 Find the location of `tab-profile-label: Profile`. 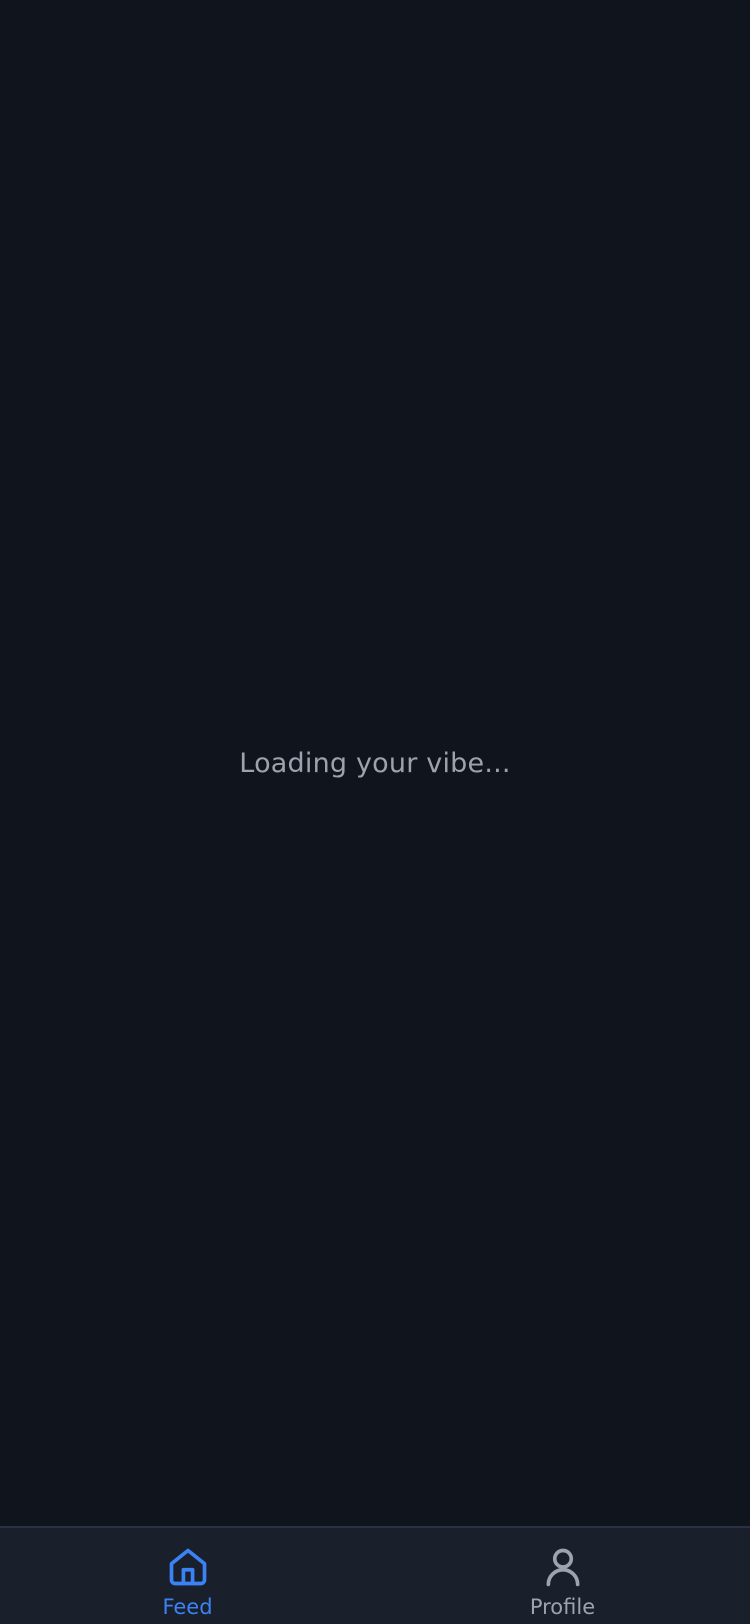

tab-profile-label: Profile is located at coordinates (562, 1607).